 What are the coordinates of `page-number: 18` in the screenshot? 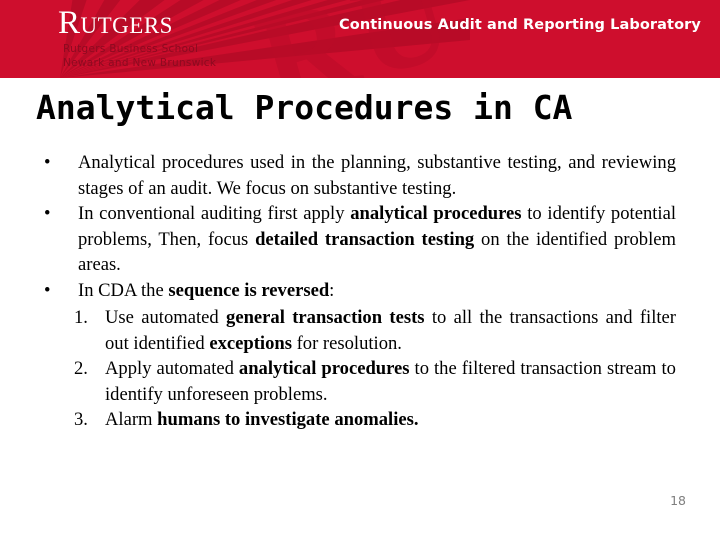 It's located at (678, 500).